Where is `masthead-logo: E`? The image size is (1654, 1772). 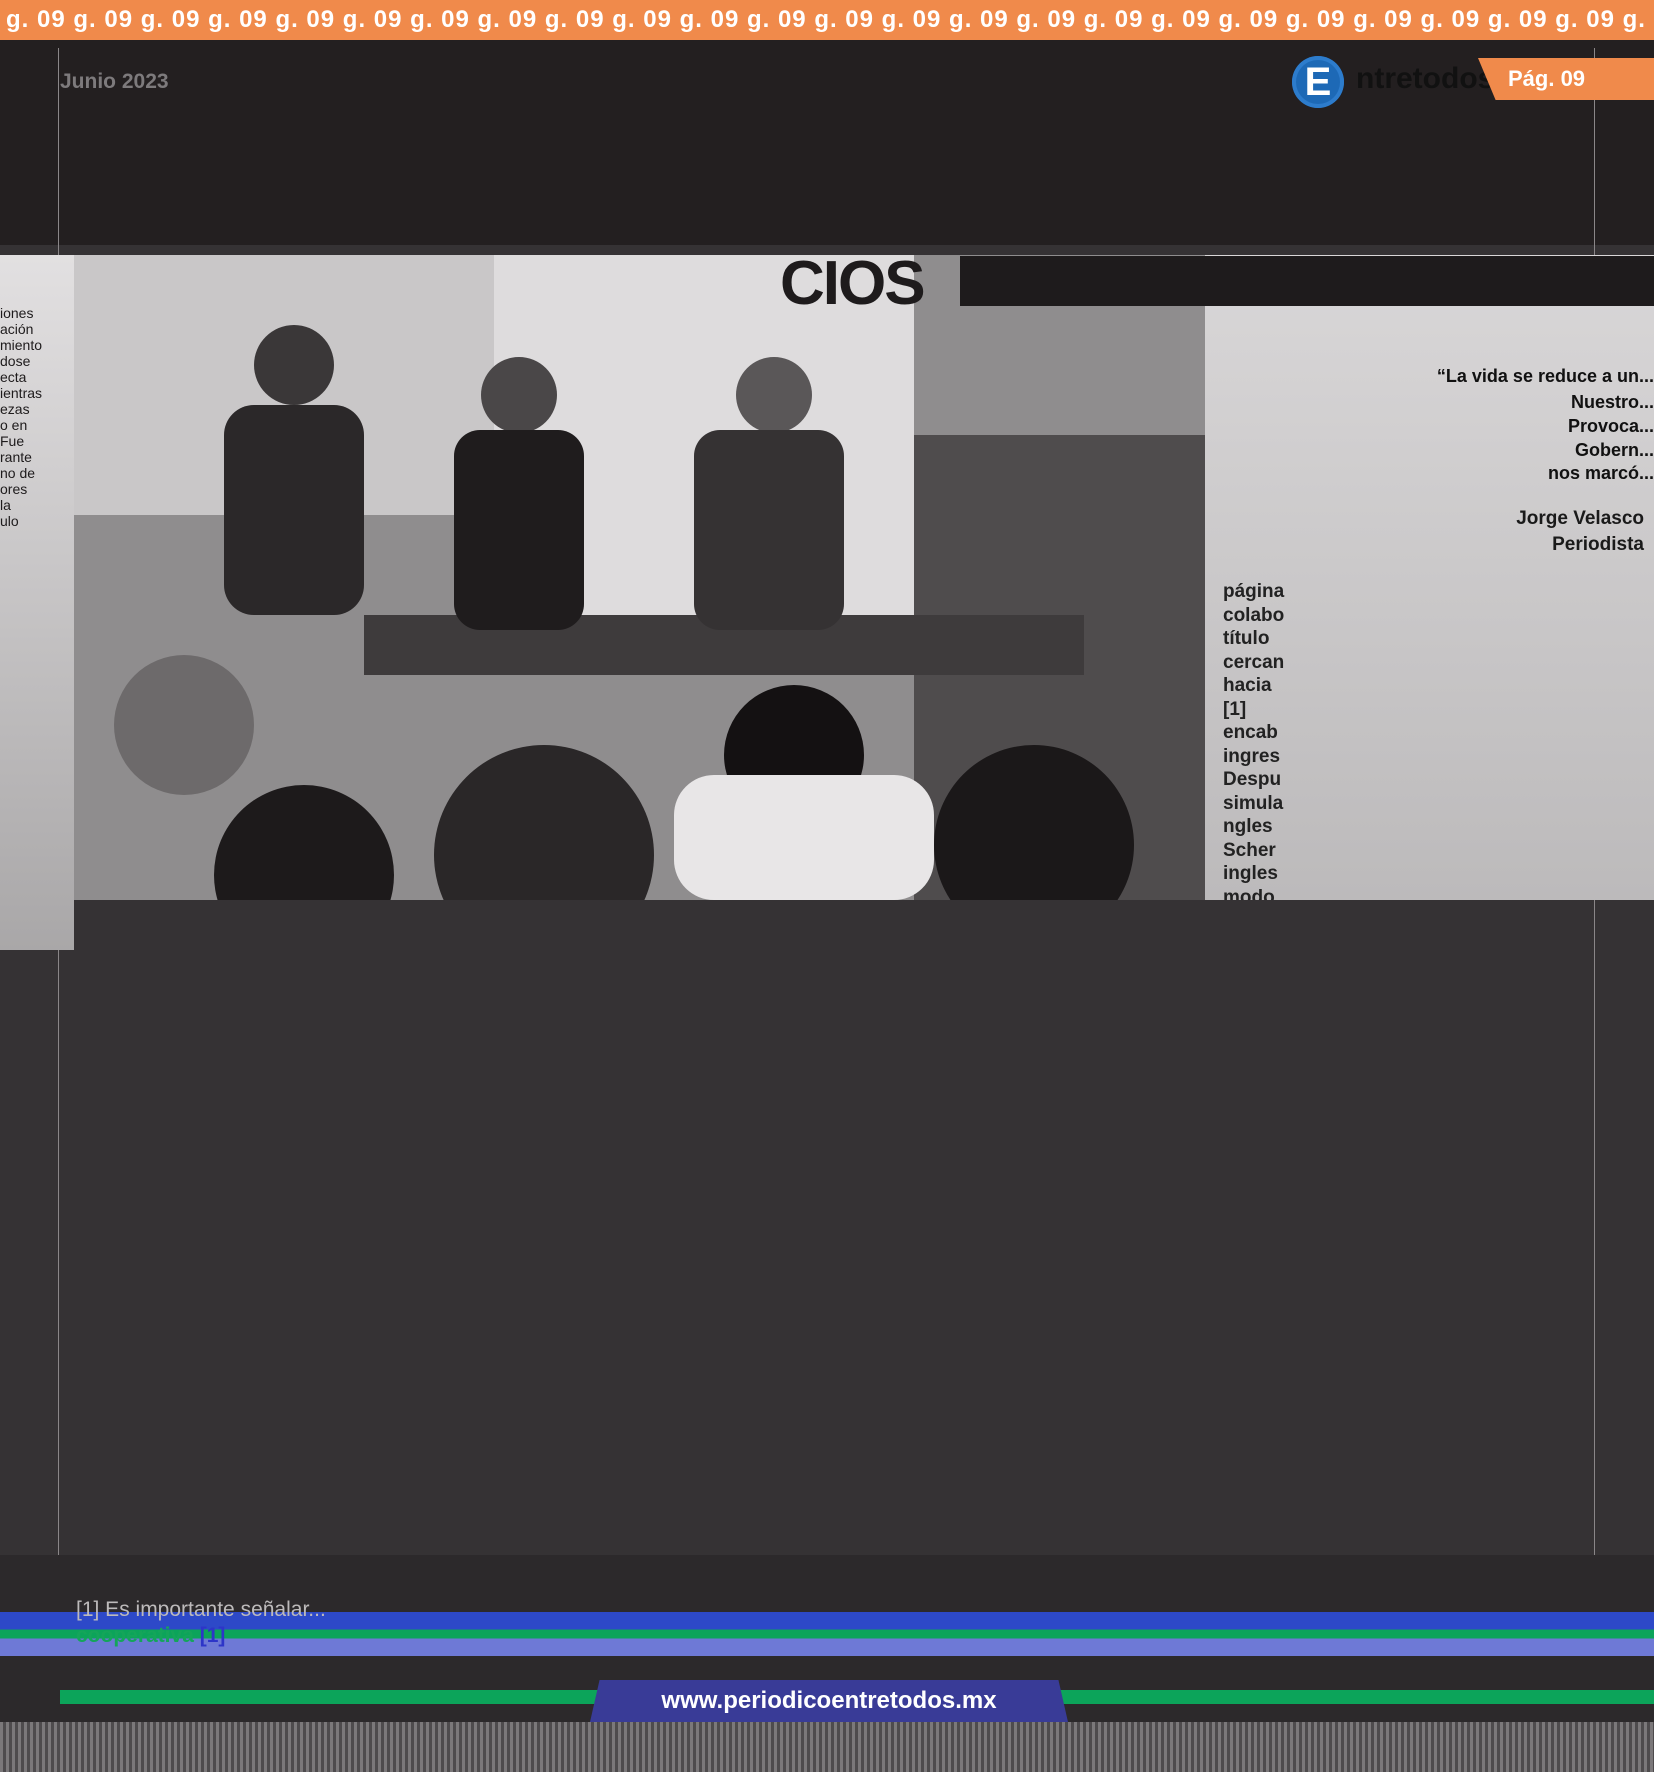
masthead-logo: E is located at coordinates (1318, 82).